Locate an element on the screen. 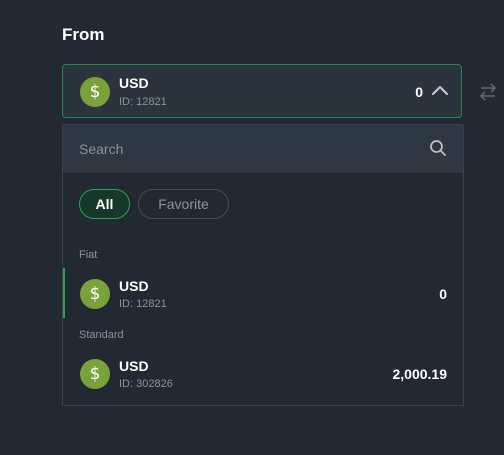  selected-account-currency: USD is located at coordinates (134, 83).